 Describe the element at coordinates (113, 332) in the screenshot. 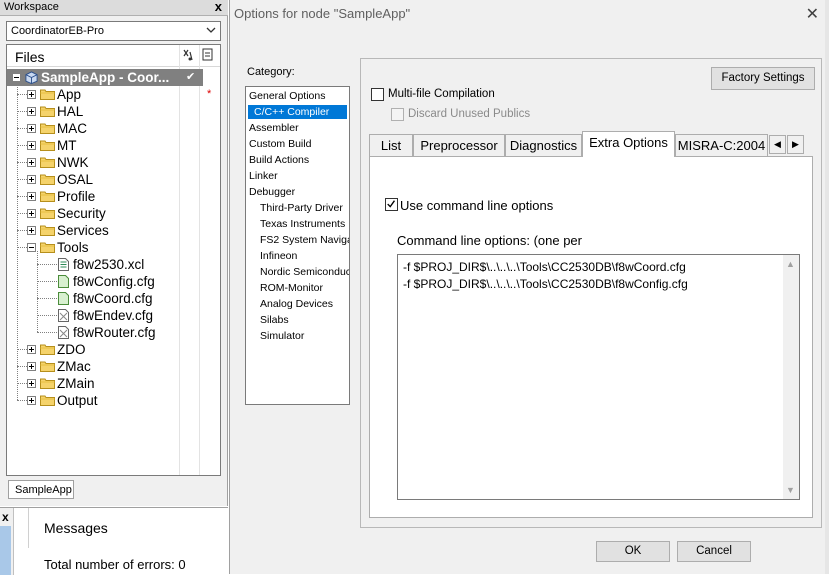

I see `tree-file-item: f8wRouter.cfg` at that location.